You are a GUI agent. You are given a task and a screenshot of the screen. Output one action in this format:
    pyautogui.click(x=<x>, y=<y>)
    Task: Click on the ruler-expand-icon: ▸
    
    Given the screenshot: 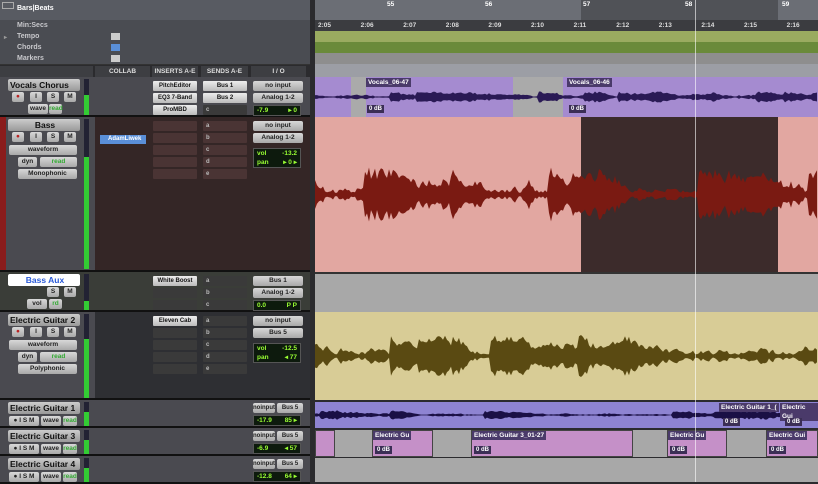 What is the action you would take?
    pyautogui.click(x=5, y=37)
    